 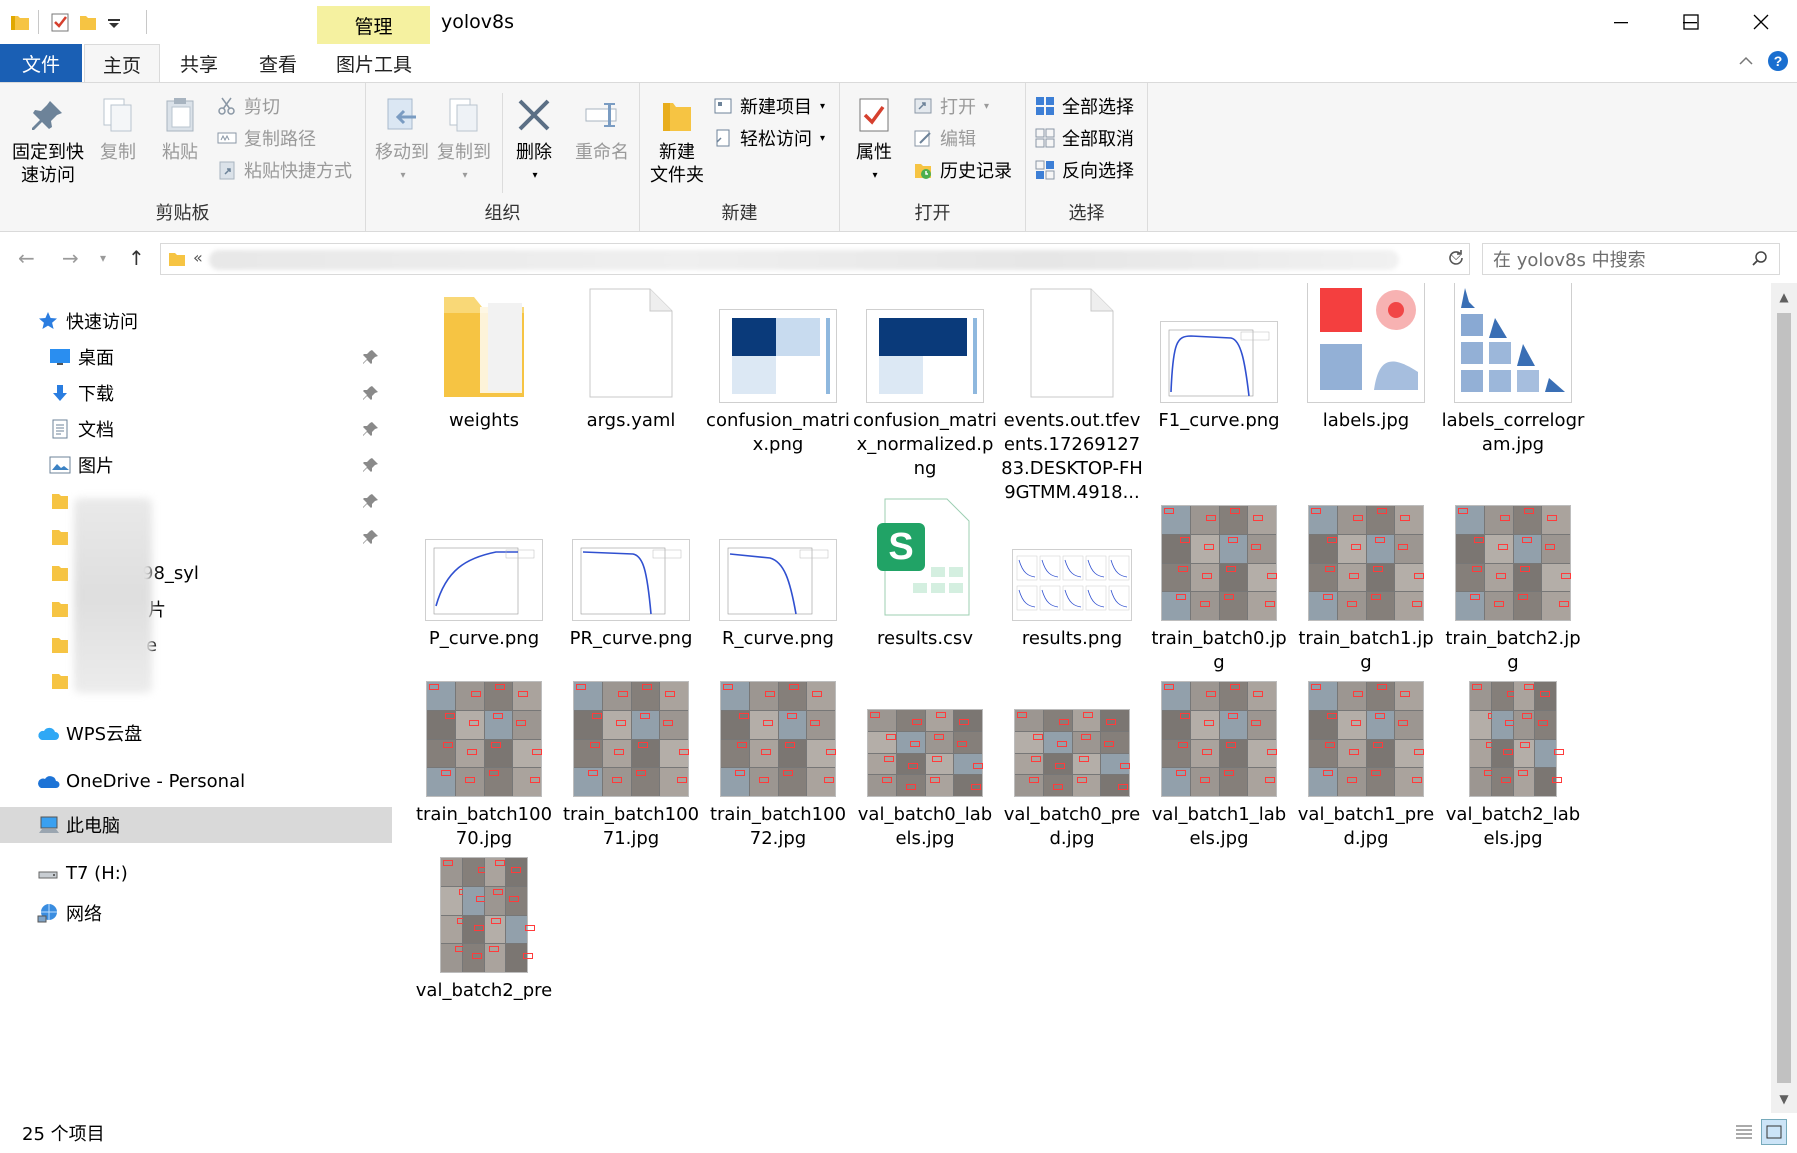 What do you see at coordinates (103, 258) in the screenshot?
I see `recent-locations-icon: ▾` at bounding box center [103, 258].